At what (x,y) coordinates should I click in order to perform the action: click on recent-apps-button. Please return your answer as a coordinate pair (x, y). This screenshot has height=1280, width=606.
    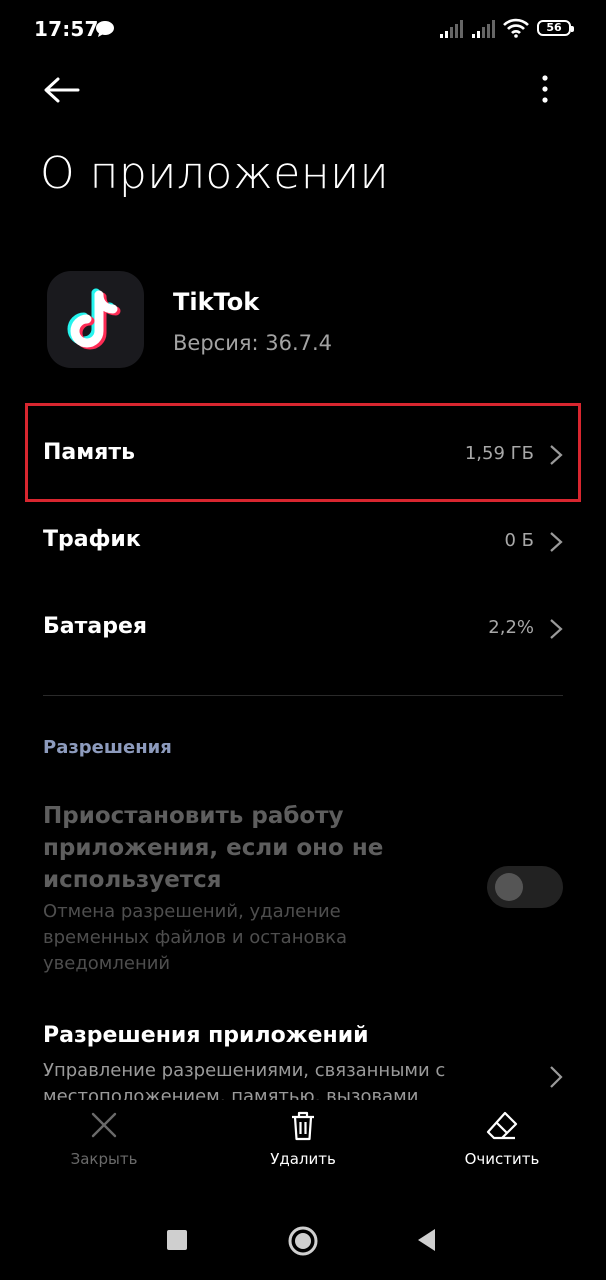
    Looking at the image, I should click on (177, 1240).